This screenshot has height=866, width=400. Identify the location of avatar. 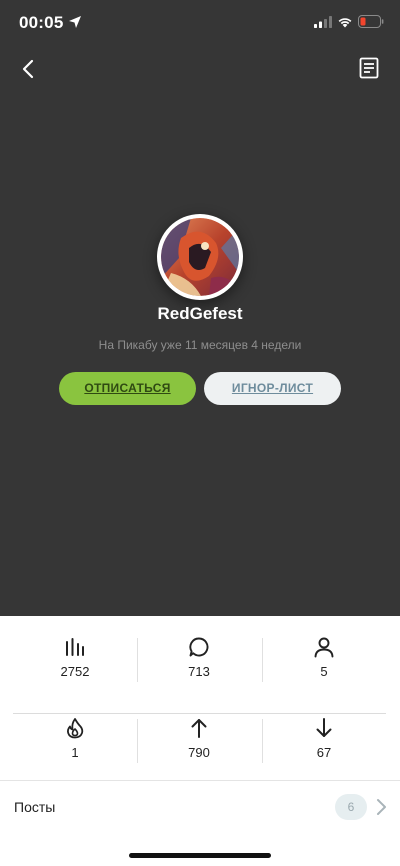
(200, 257).